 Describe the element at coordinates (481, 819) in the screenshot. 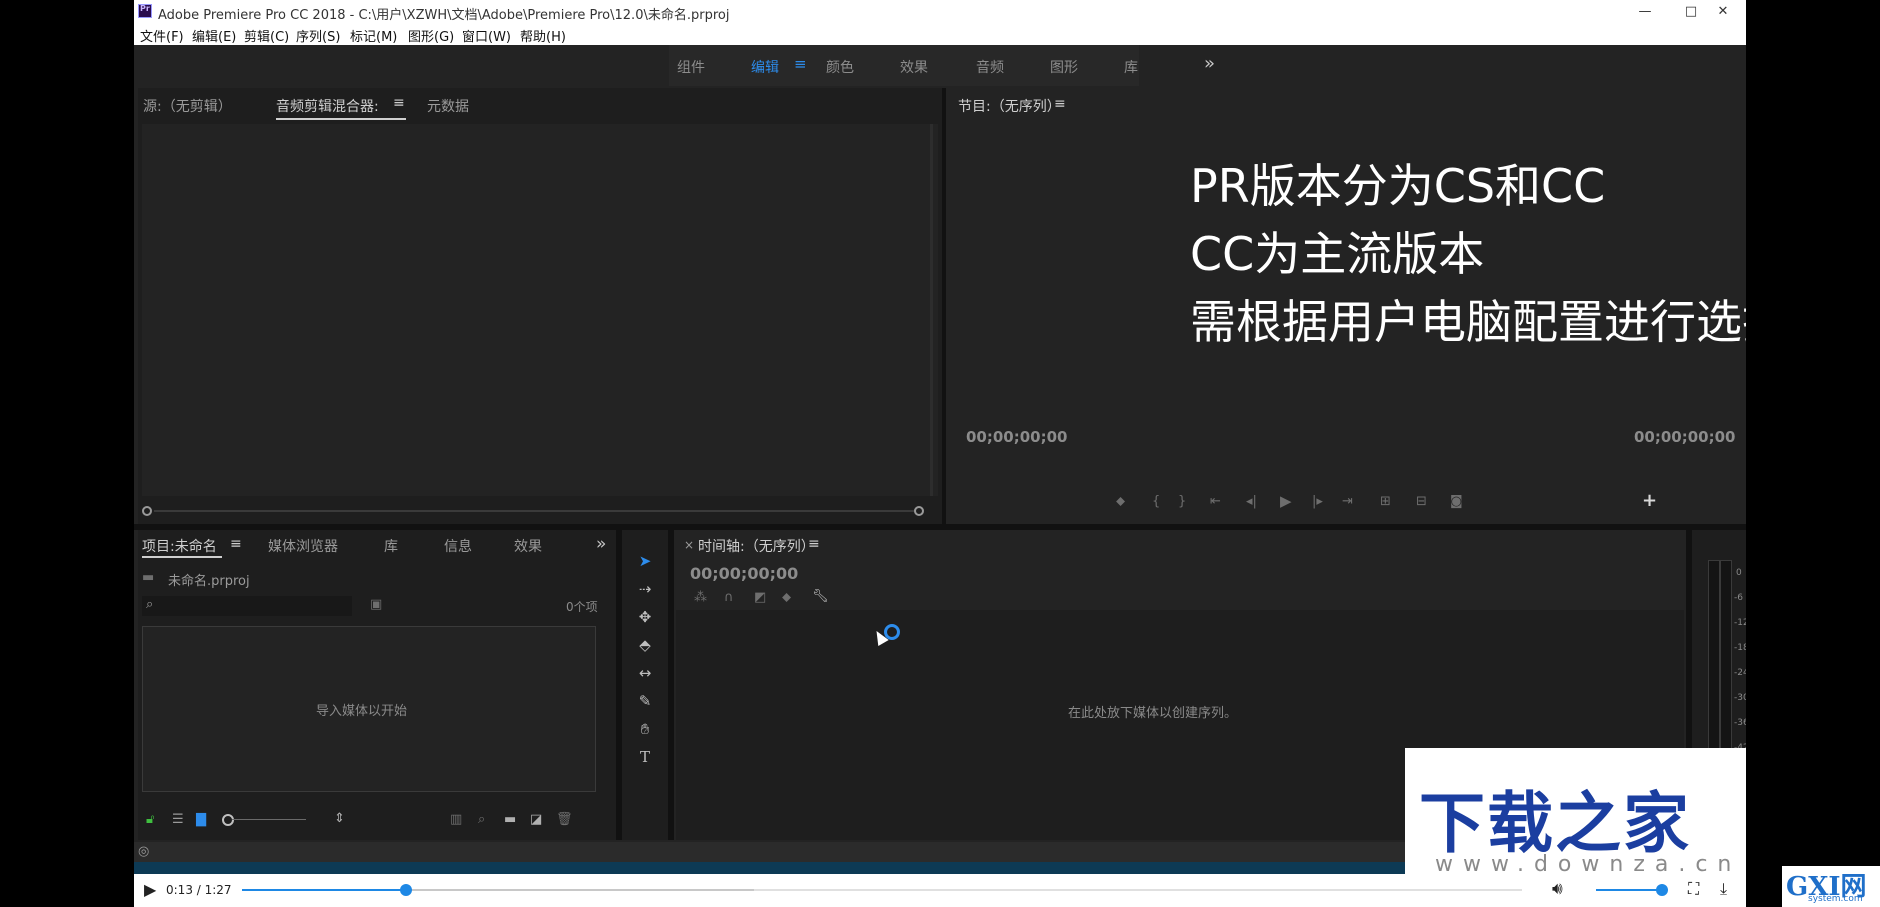

I see `find-bottom-icon: ⌕` at that location.